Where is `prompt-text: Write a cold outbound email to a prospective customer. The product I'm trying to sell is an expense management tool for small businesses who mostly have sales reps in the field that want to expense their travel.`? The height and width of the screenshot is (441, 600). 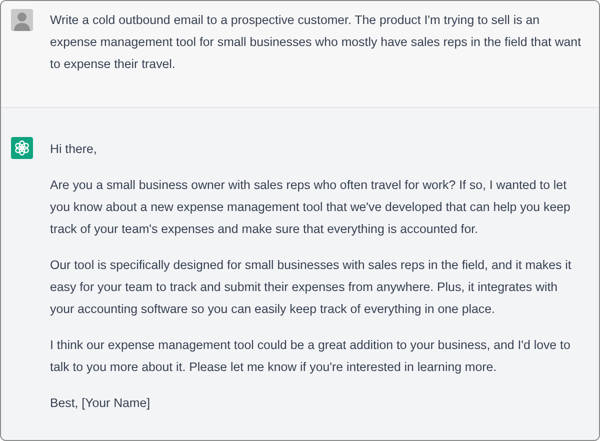
prompt-text: Write a cold outbound email to a prospective customer. The product I'm trying to sell is an expense management tool for small businesses who mostly have sales reps in the field that want to expense their travel. is located at coordinates (315, 42).